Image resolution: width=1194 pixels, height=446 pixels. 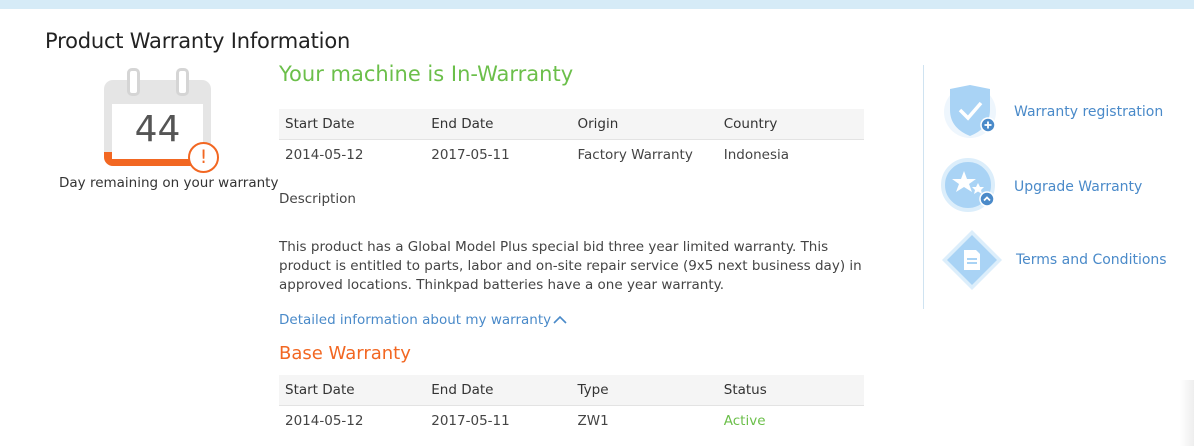 I want to click on alert-icon: !, so click(x=203, y=157).